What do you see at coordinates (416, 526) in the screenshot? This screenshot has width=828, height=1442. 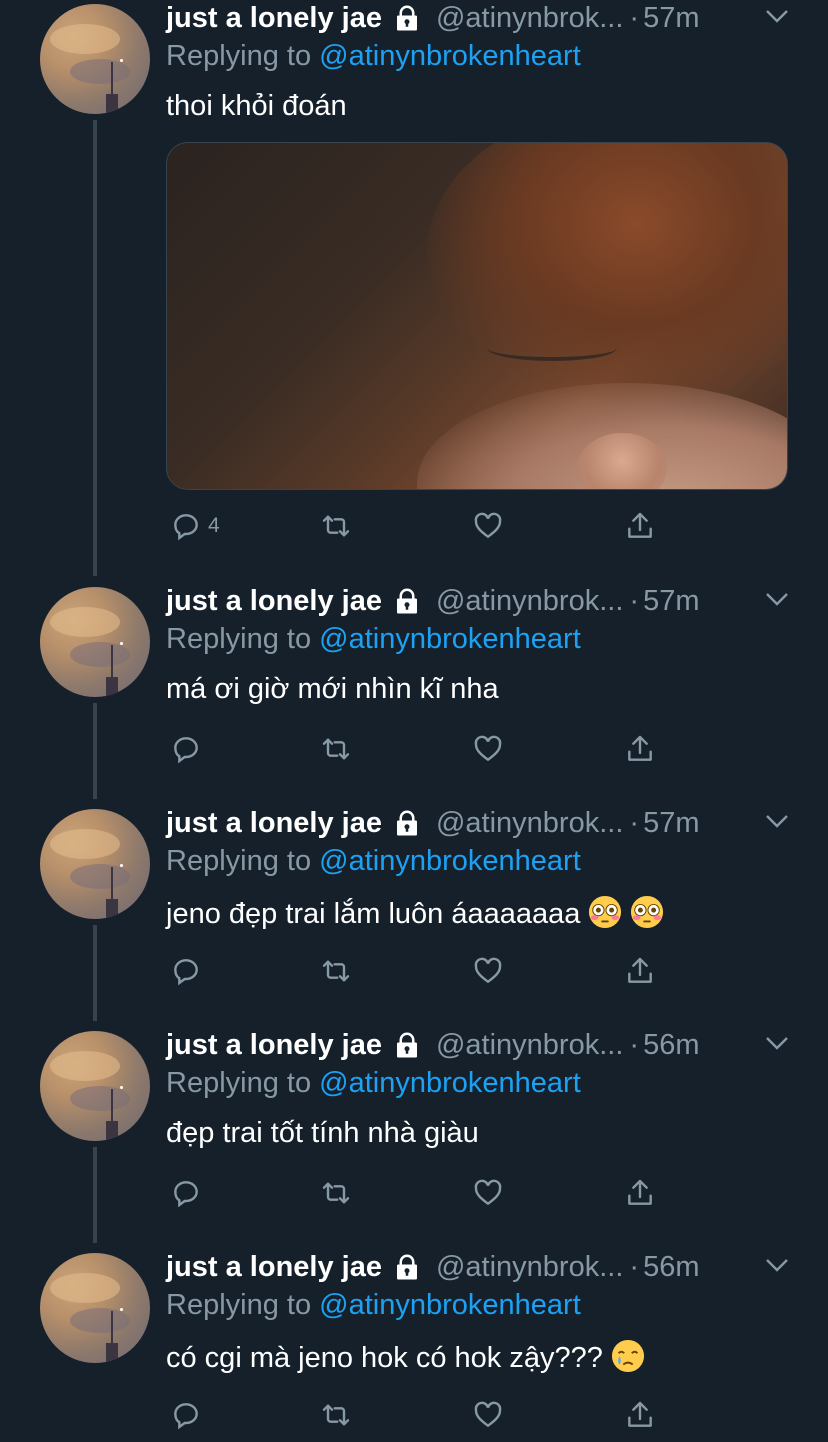 I see `tweet-actions: 4` at bounding box center [416, 526].